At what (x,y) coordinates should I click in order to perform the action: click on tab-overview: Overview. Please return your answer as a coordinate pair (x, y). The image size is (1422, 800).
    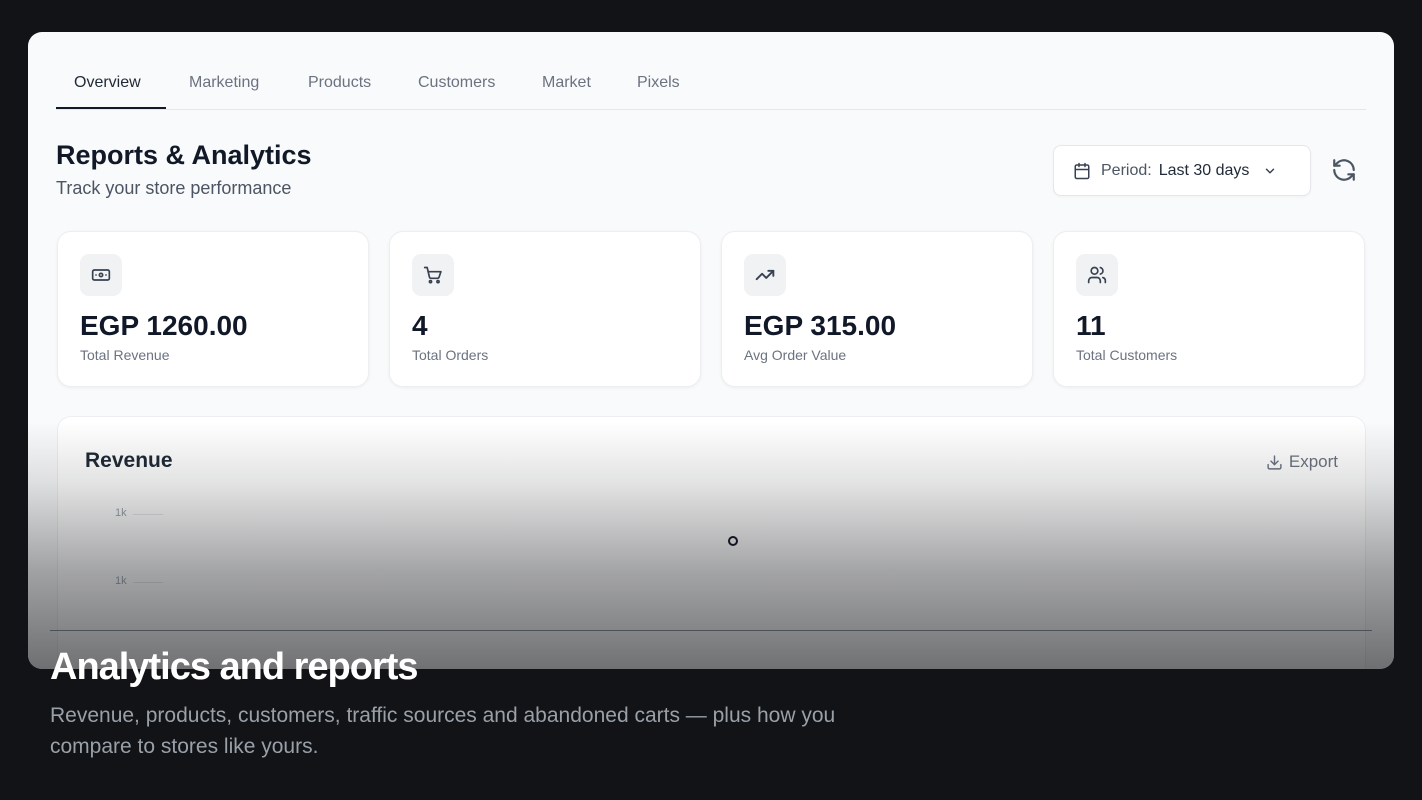
    Looking at the image, I should click on (107, 83).